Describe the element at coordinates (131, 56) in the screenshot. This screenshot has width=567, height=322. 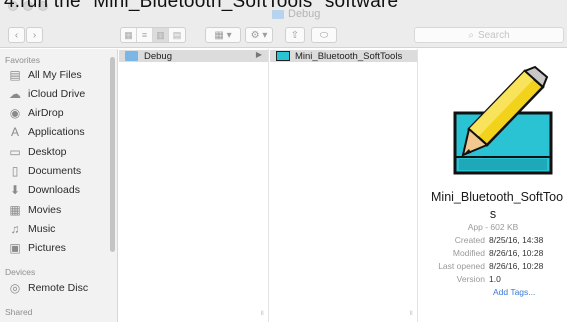
I see `folder-icon` at that location.